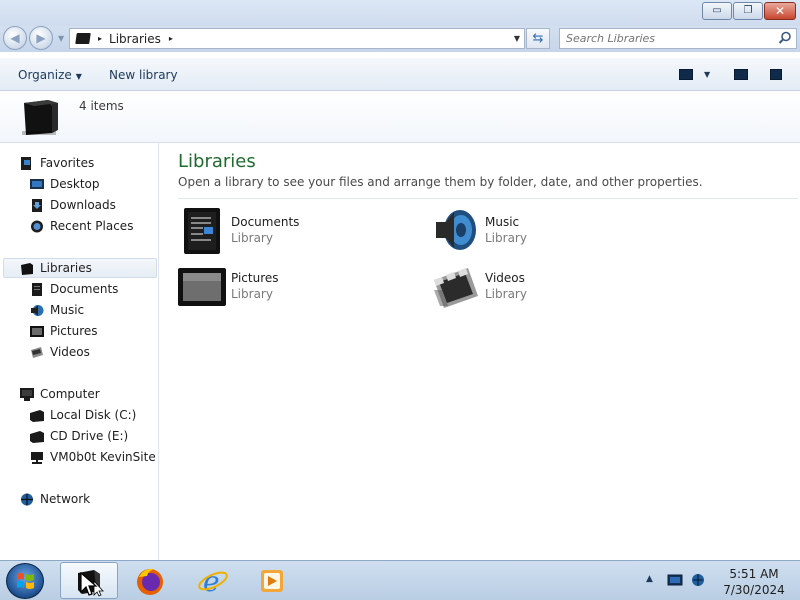 The width and height of the screenshot is (800, 600). What do you see at coordinates (400, 13) in the screenshot?
I see `title-bar: ▭ ❐ ✕` at bounding box center [400, 13].